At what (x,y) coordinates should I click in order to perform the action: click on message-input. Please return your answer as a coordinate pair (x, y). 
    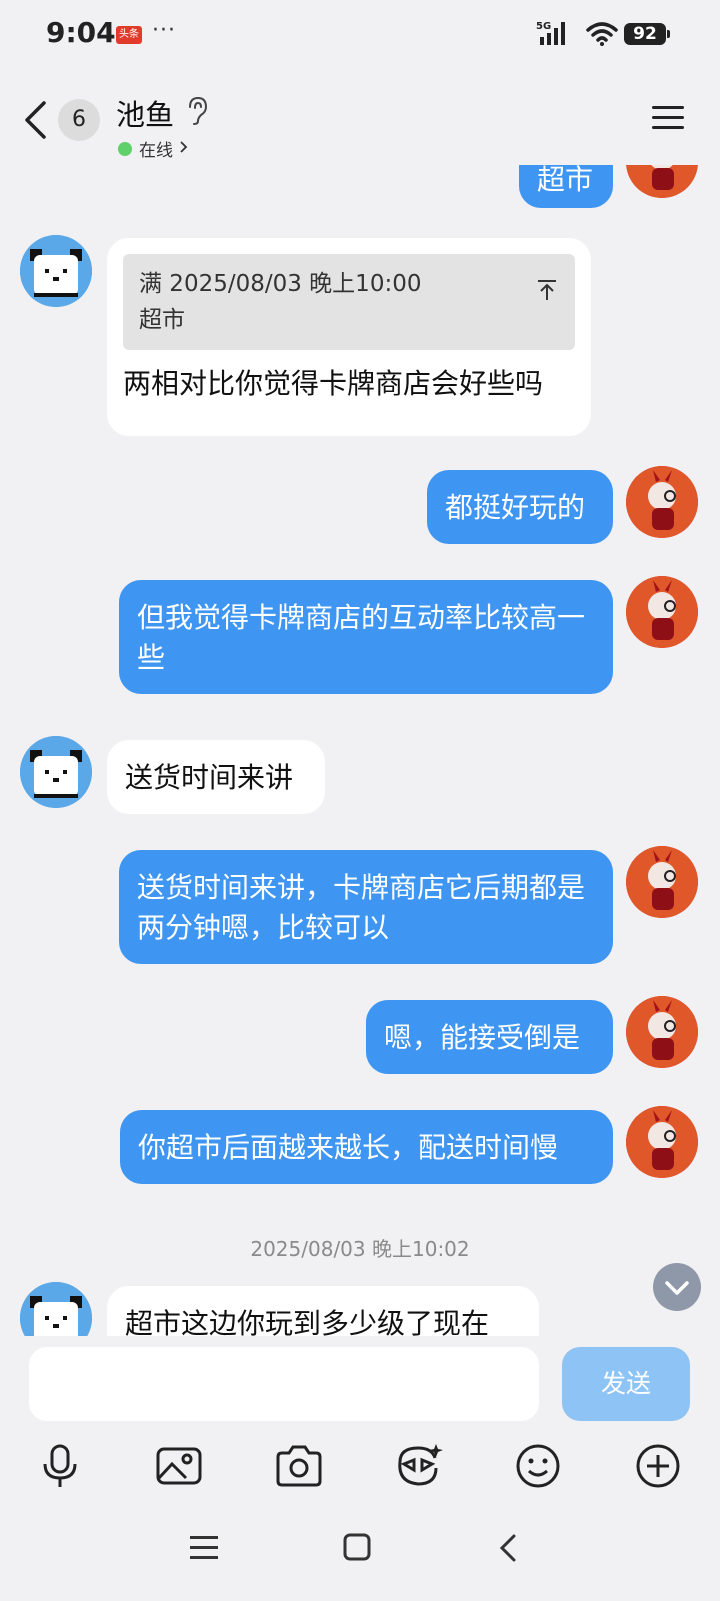
    Looking at the image, I should click on (284, 1384).